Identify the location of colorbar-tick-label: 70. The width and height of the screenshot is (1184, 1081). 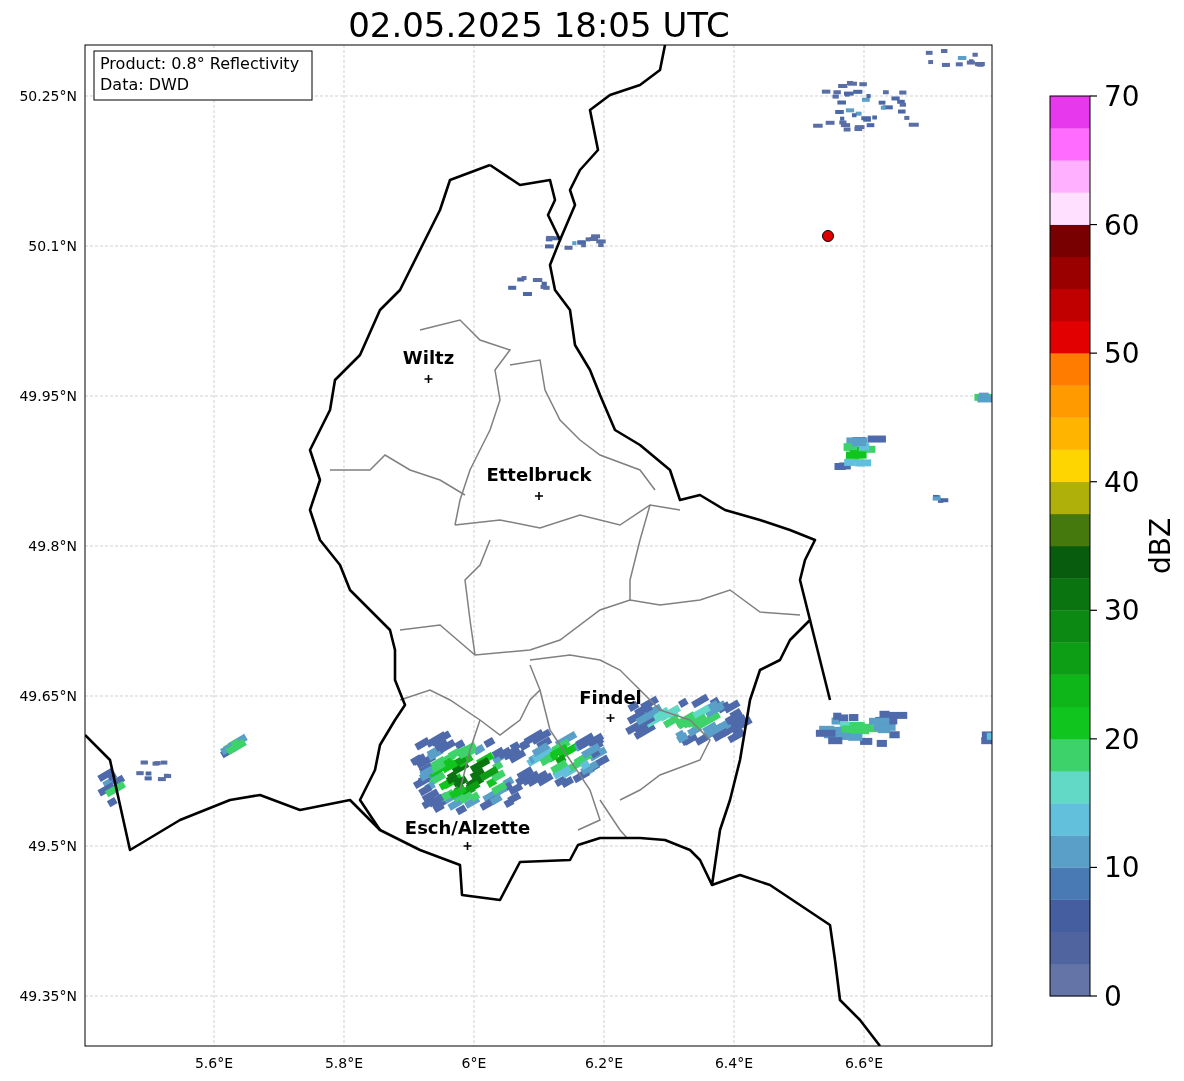
(1122, 96).